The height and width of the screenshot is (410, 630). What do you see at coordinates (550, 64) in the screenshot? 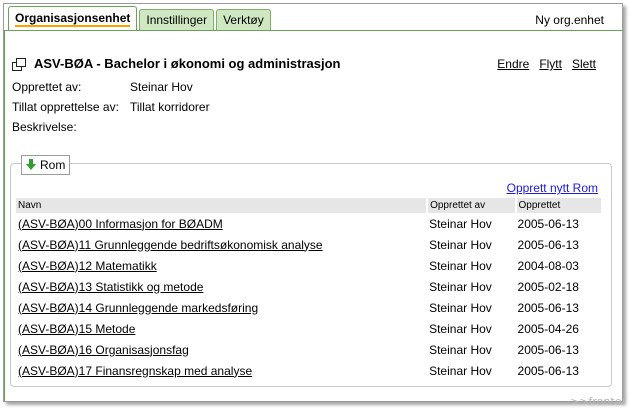
I see `move-link: Flytt` at bounding box center [550, 64].